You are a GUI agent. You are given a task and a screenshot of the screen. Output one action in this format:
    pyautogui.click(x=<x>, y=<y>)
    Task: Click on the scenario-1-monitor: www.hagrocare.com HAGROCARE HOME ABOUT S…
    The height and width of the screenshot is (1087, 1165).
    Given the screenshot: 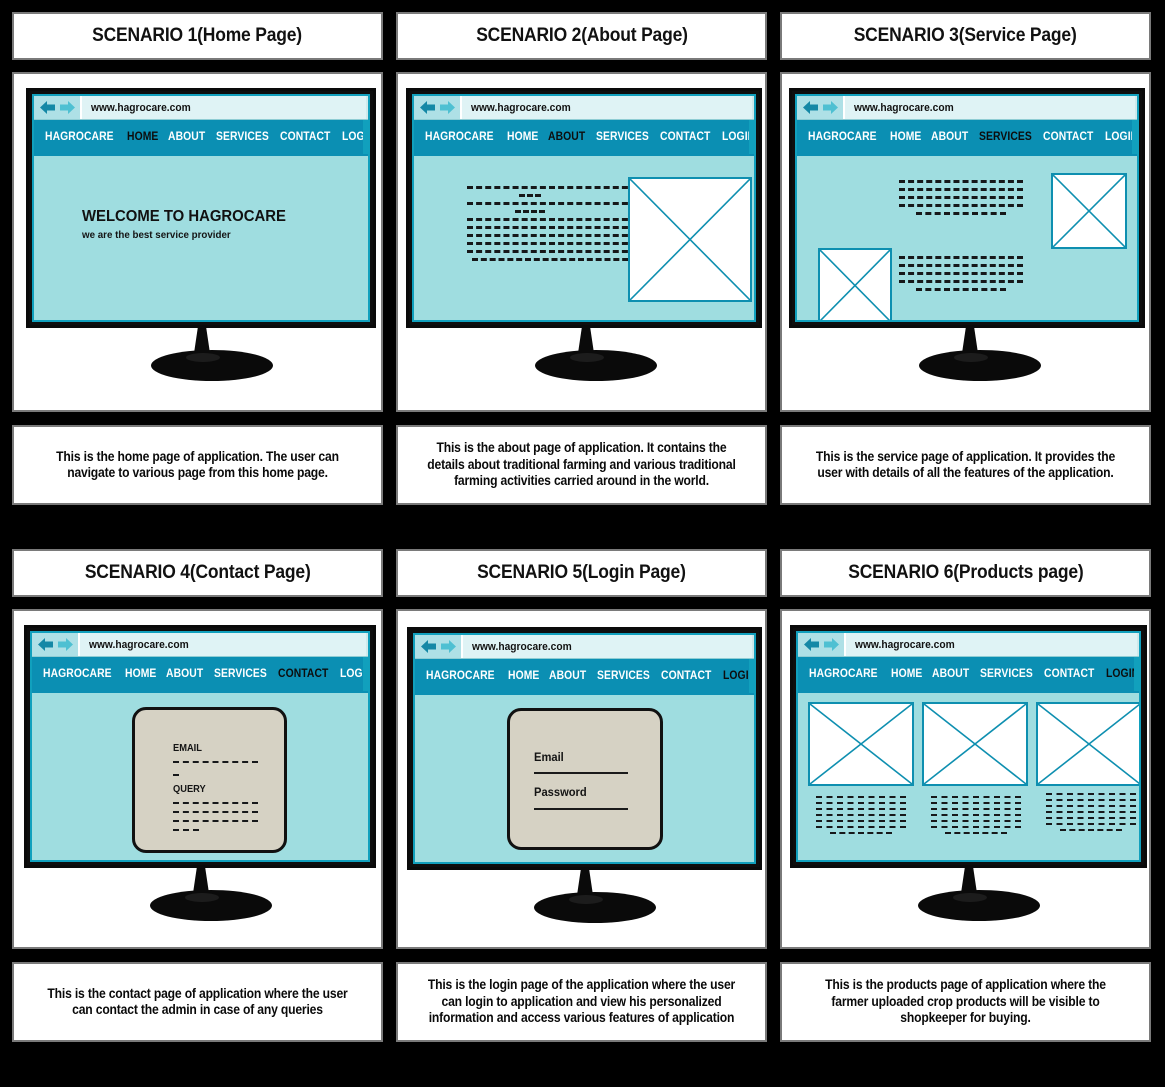 What is the action you would take?
    pyautogui.click(x=197, y=242)
    